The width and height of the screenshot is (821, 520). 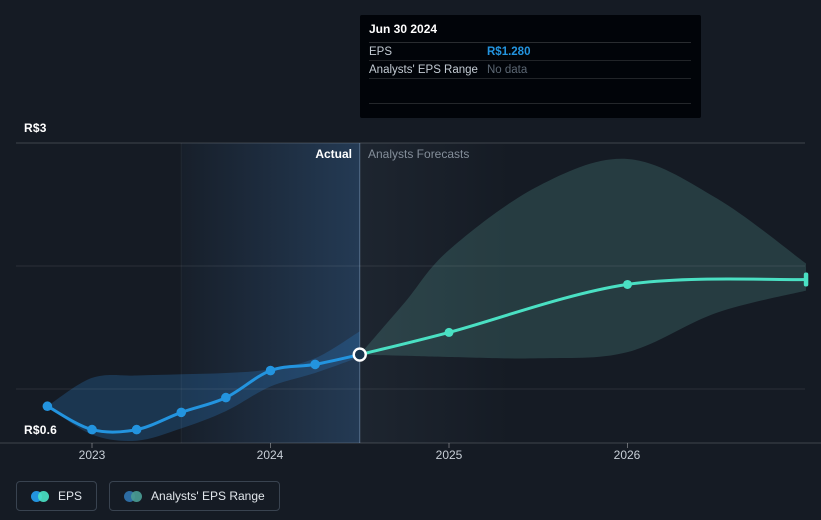 I want to click on chart-legend: EPS Analysts' EPS Range, so click(x=148, y=496).